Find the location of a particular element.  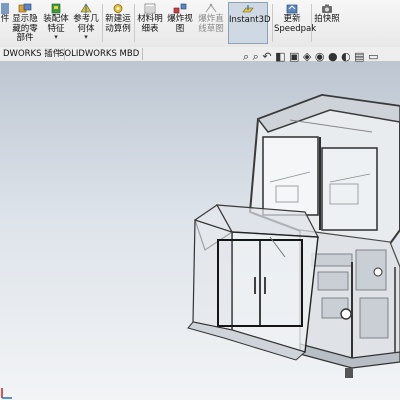

ribbon-label: 藏的零 is located at coordinates (25, 28).